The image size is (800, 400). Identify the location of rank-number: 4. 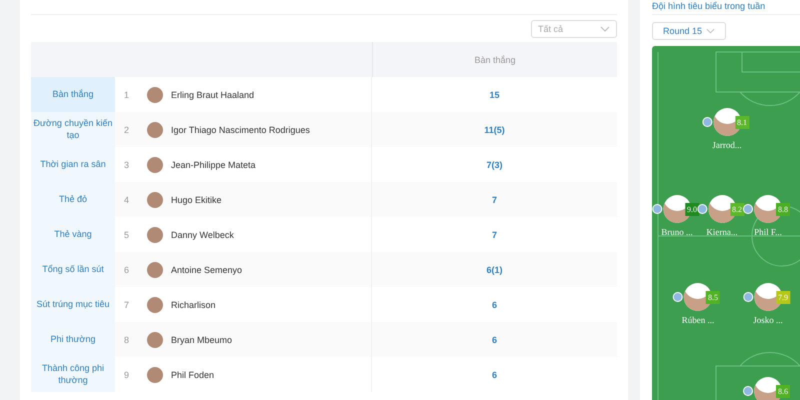
(127, 199).